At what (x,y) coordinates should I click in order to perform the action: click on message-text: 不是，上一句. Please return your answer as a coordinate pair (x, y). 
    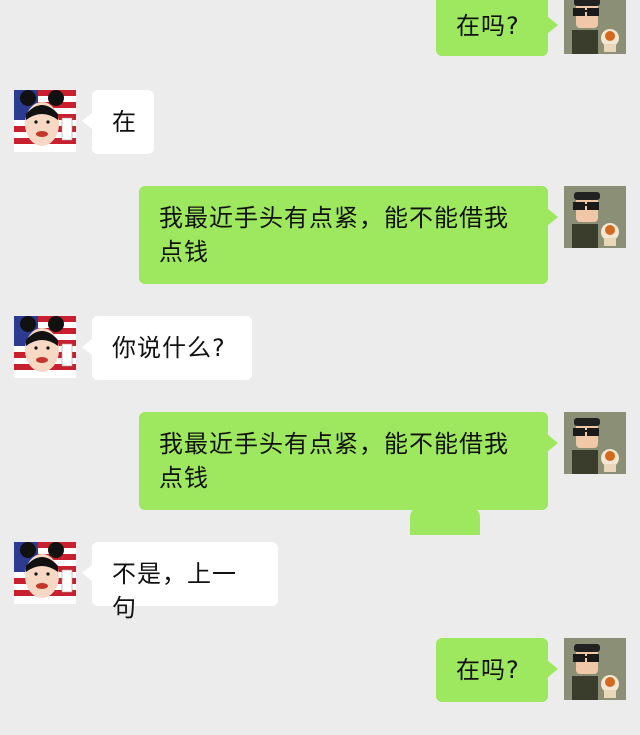
    Looking at the image, I should click on (174, 591).